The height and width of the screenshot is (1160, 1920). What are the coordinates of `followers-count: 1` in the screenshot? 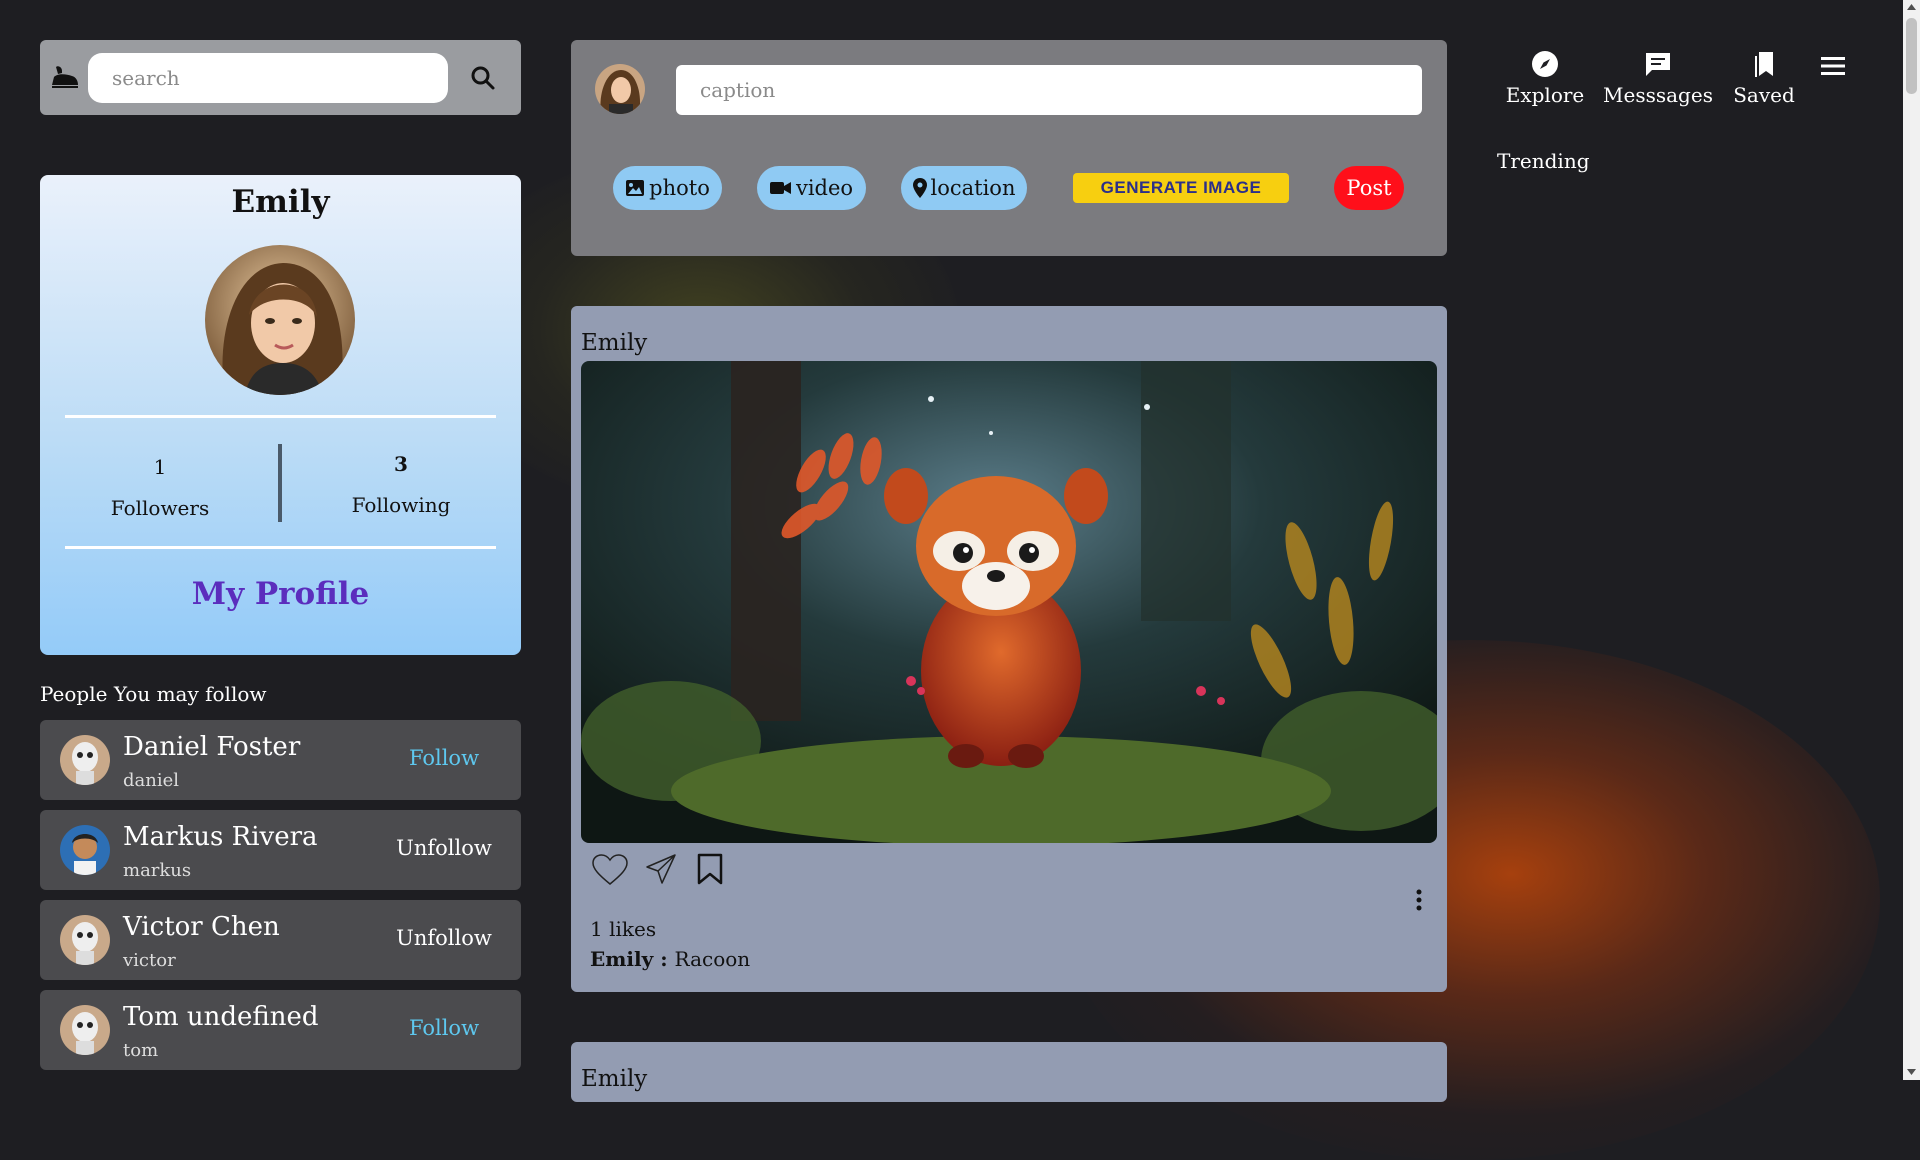 It's located at (160, 467).